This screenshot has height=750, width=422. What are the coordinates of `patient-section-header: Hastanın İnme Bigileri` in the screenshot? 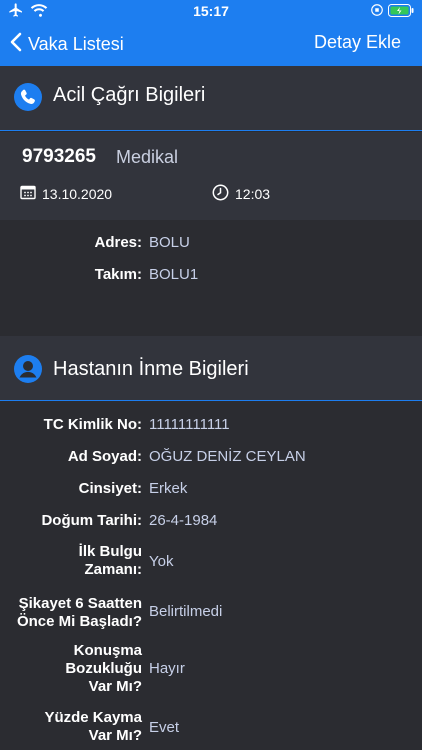 It's located at (211, 368).